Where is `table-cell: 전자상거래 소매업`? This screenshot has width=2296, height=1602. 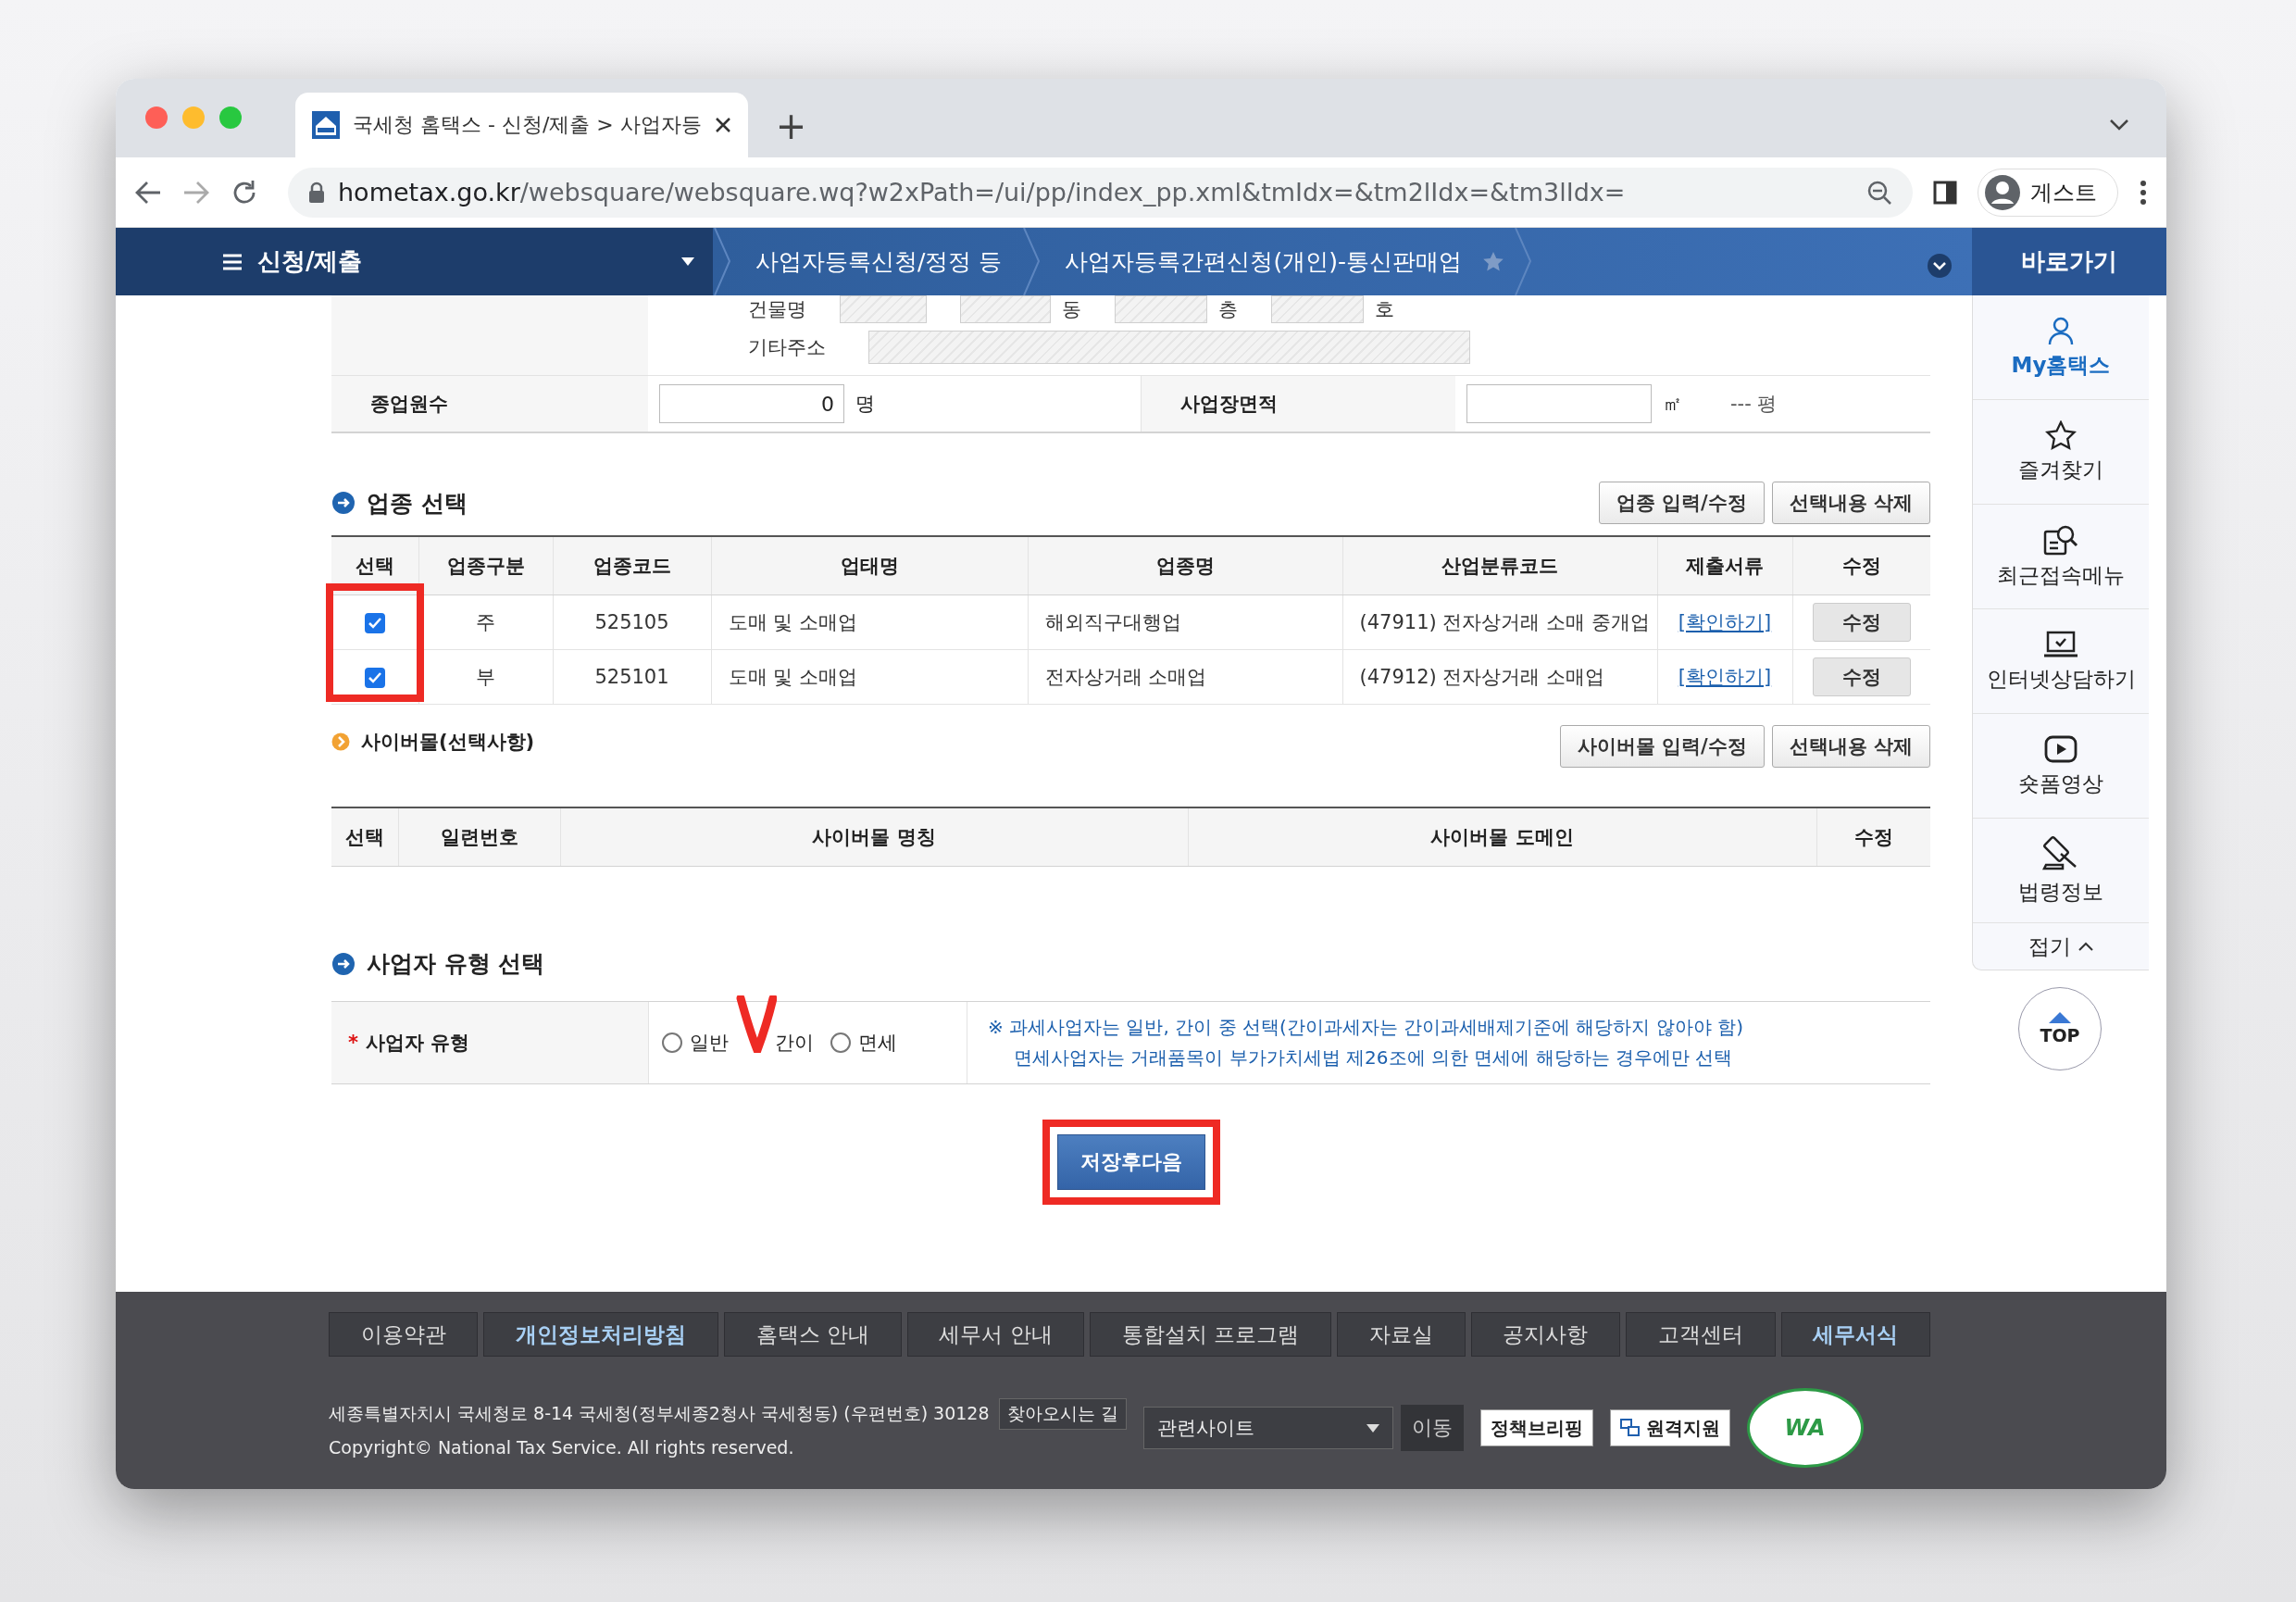 table-cell: 전자상거래 소매업 is located at coordinates (1185, 677).